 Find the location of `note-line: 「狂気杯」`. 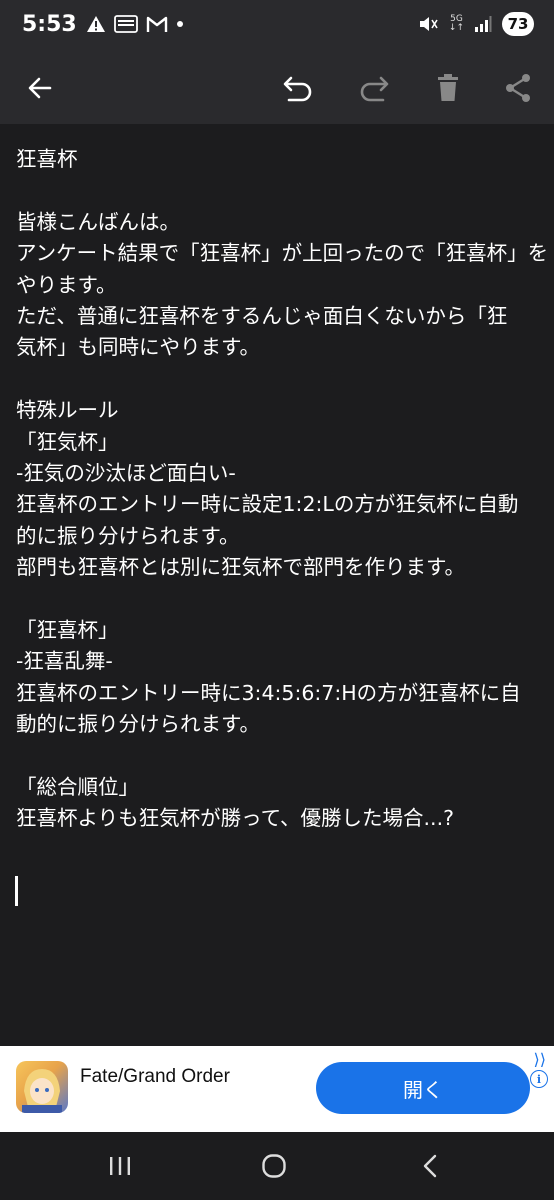

note-line: 「狂気杯」 is located at coordinates (67, 441).